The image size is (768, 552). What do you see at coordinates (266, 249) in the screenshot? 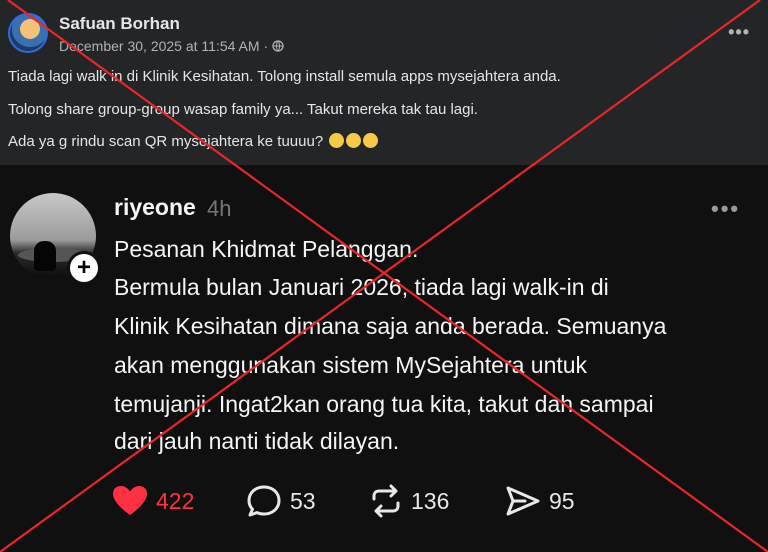
I see `threads-text-line: Pesanan Khidmat Pelanggan.` at bounding box center [266, 249].